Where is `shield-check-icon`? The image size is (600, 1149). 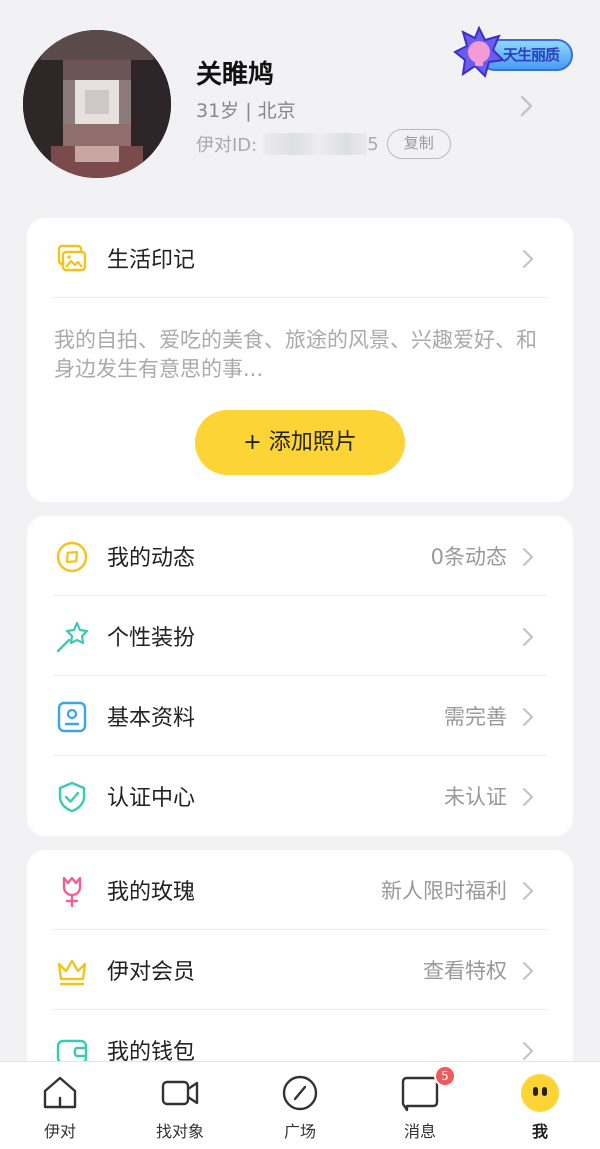 shield-check-icon is located at coordinates (72, 797).